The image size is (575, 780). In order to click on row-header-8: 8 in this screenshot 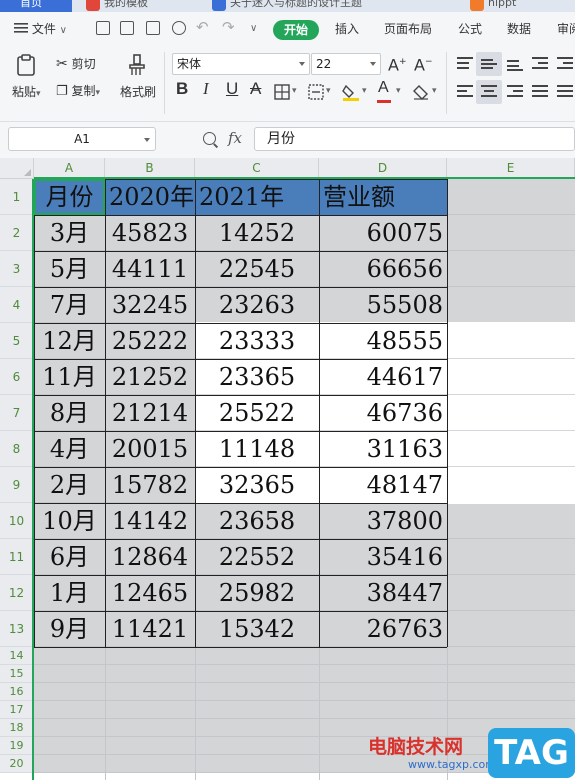, I will do `click(17, 449)`.